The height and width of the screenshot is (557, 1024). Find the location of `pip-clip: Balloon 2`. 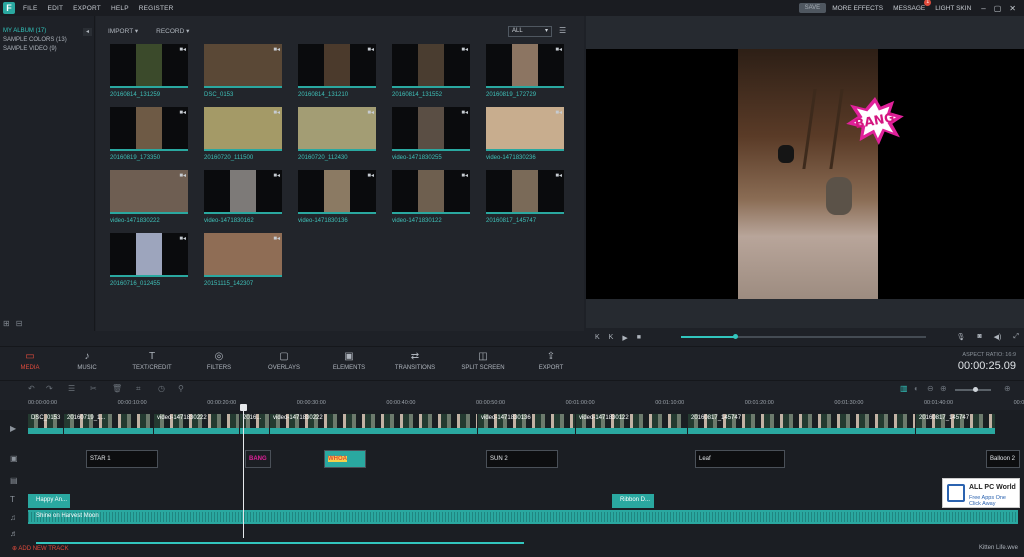

pip-clip: Balloon 2 is located at coordinates (1003, 459).